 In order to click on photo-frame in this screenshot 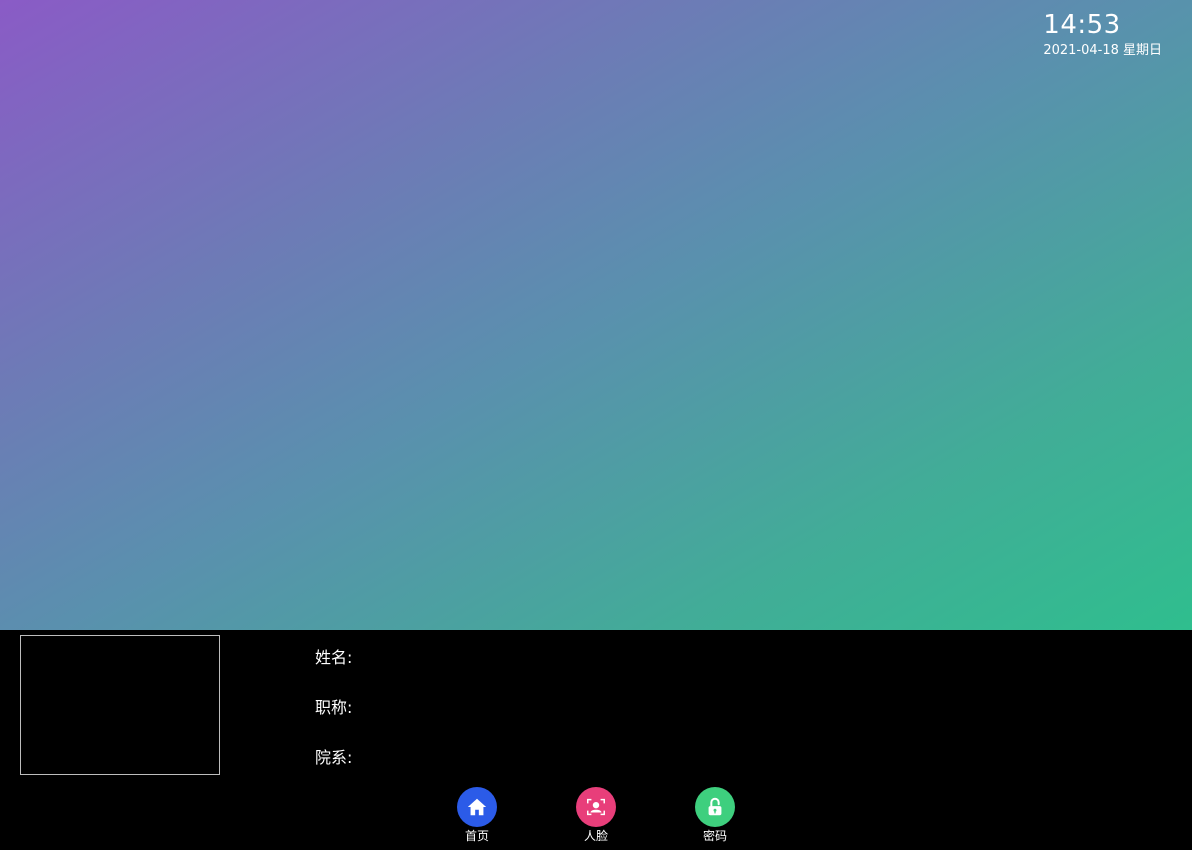, I will do `click(120, 705)`.